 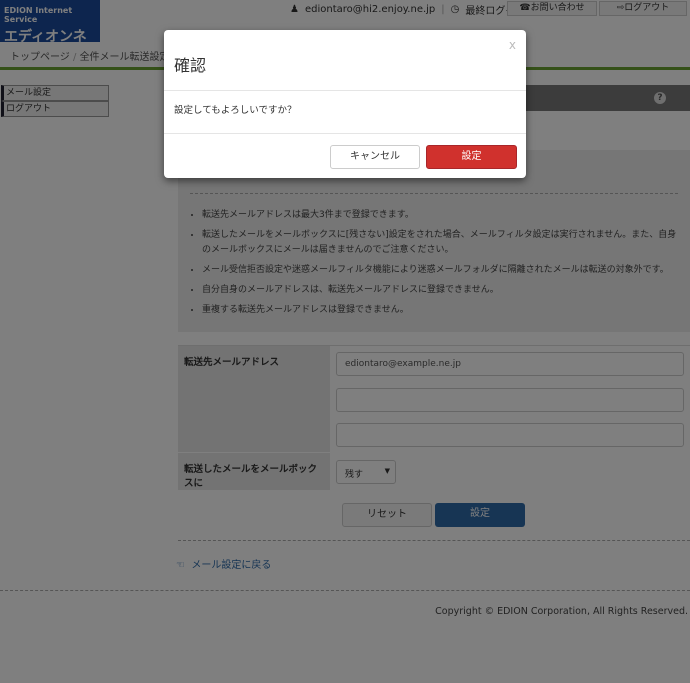 I want to click on confirm-button: 設定, so click(x=471, y=157).